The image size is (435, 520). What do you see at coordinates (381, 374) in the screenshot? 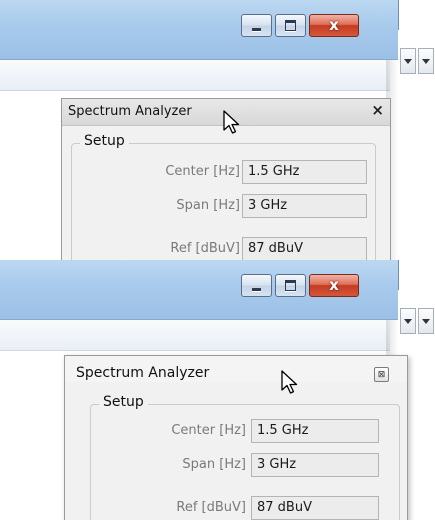
I see `tool-window-close-button: ⊠` at bounding box center [381, 374].